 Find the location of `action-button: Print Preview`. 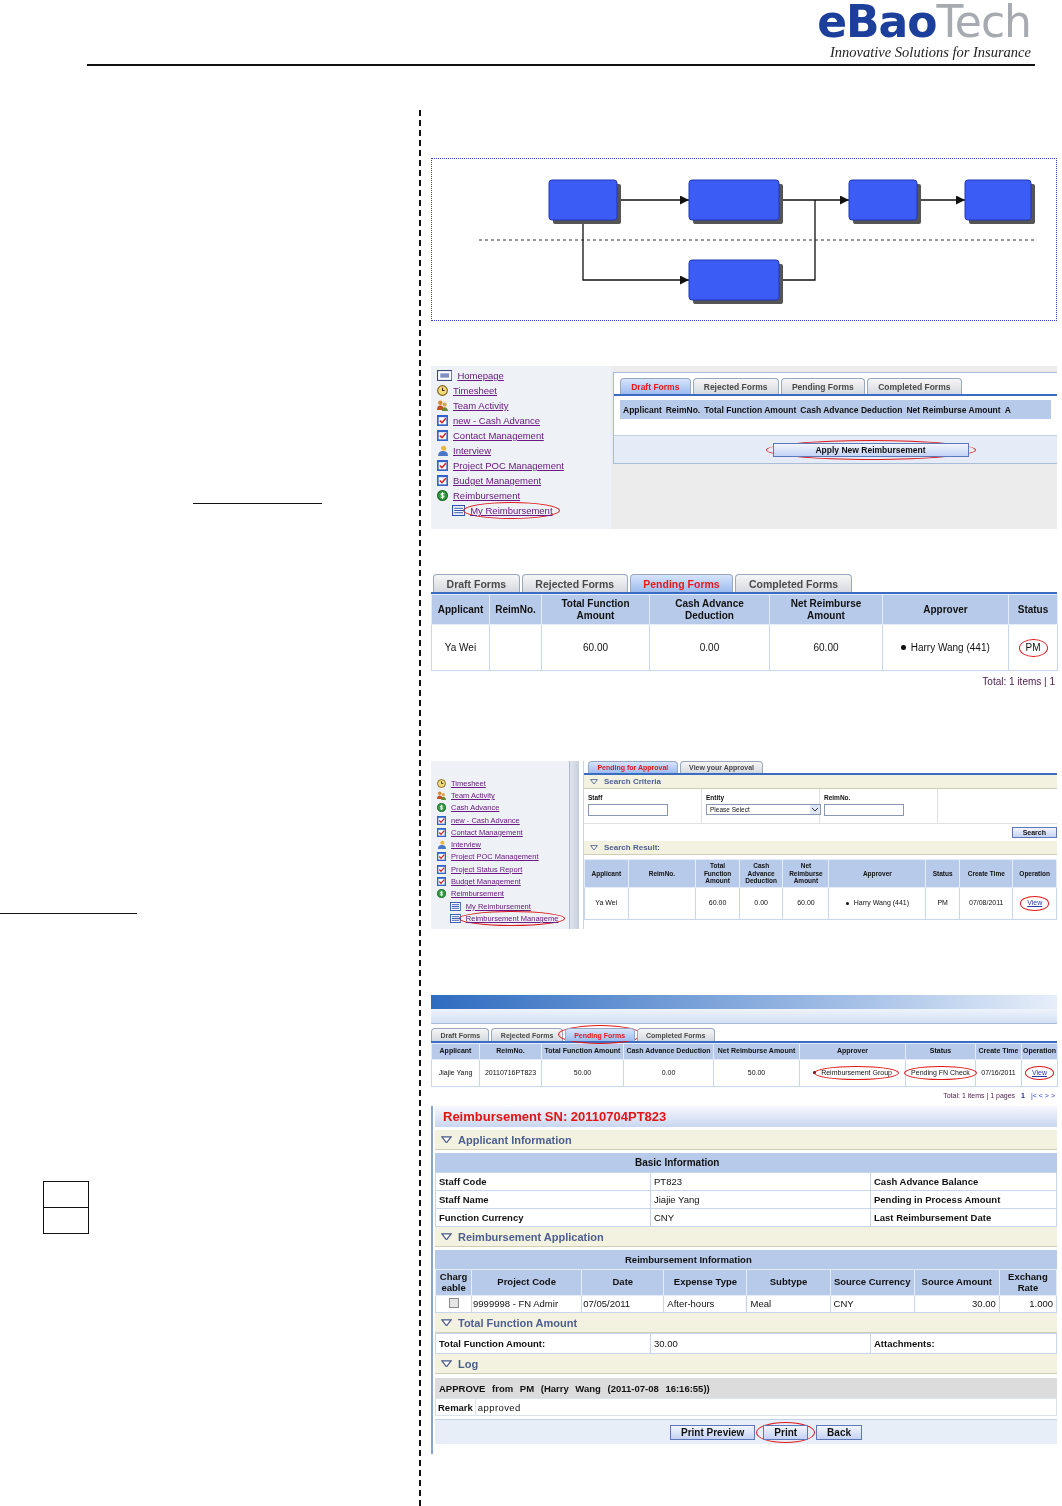

action-button: Print Preview is located at coordinates (712, 1432).